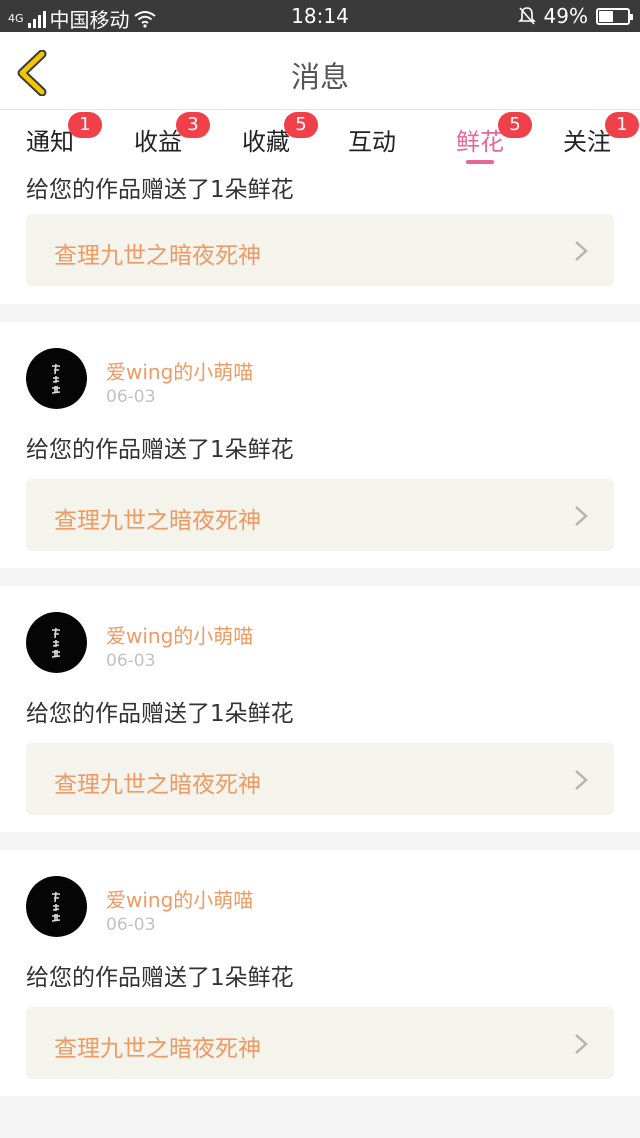 This screenshot has width=640, height=1138. Describe the element at coordinates (266, 142) in the screenshot. I see `tab-label: 收藏` at that location.